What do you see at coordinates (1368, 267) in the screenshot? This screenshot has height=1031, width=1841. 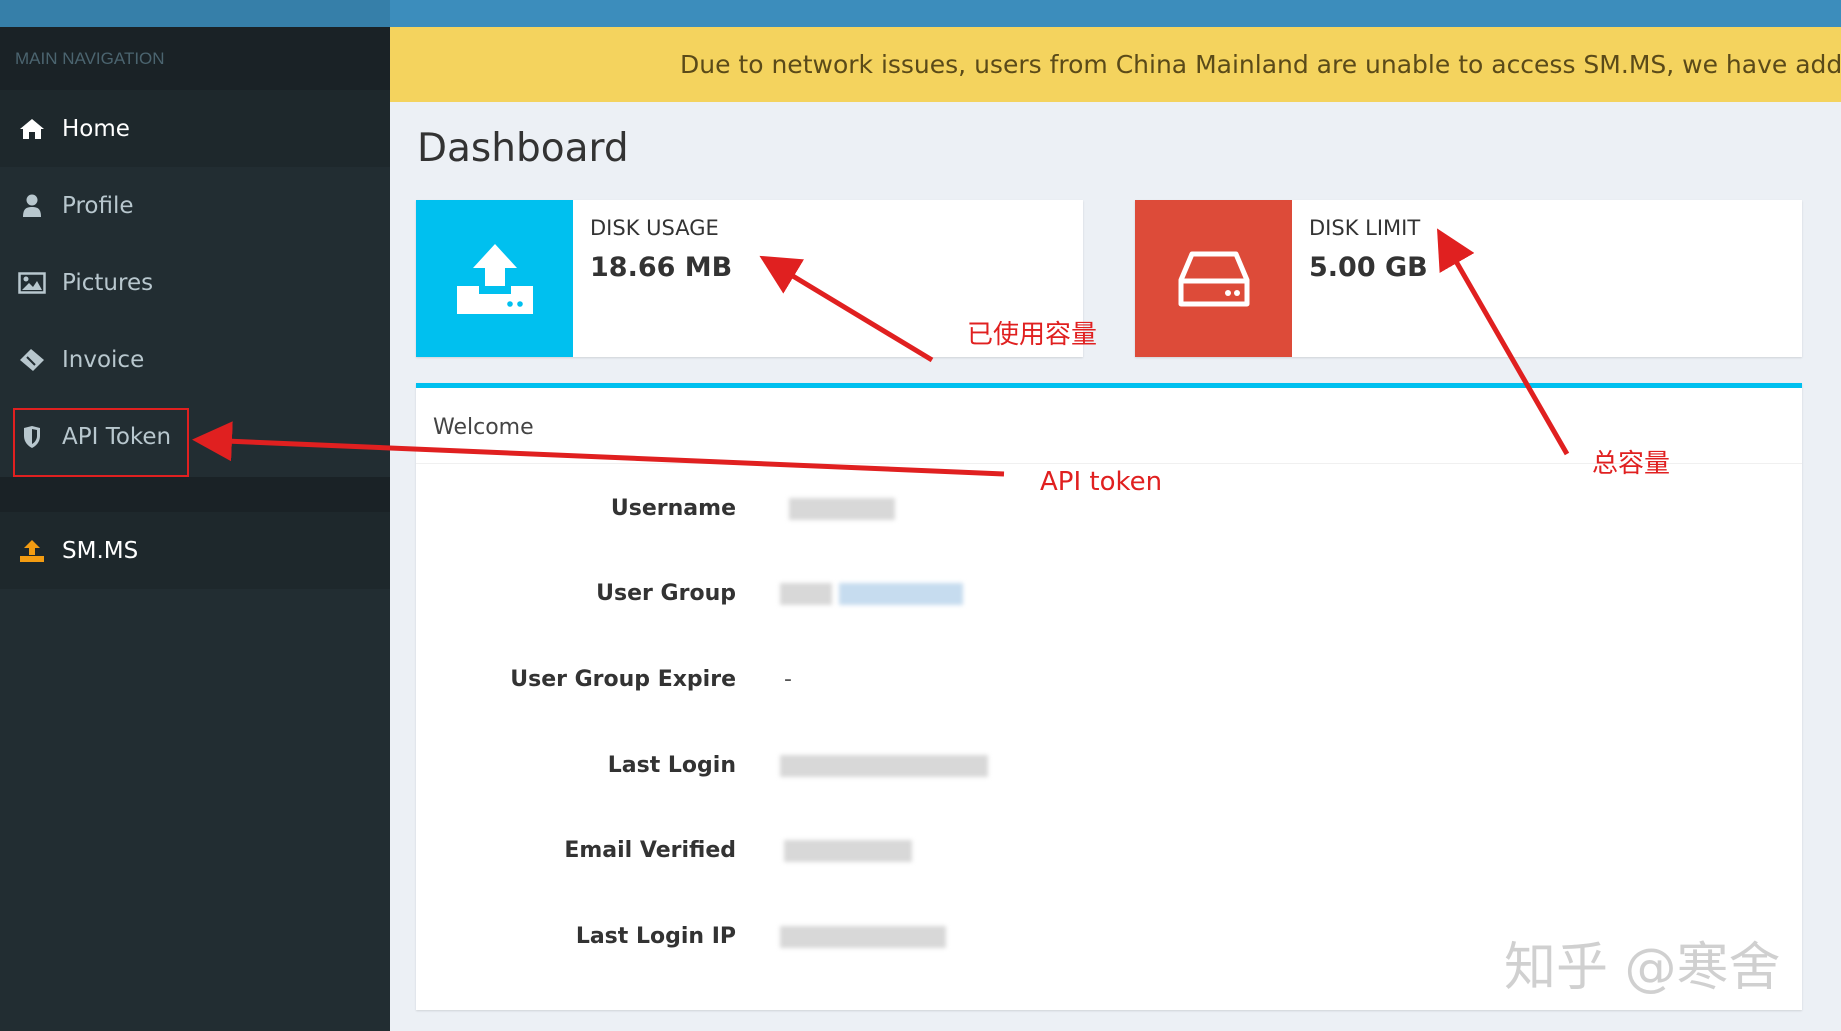 I see `disk-limit-value: 5.00 GB` at bounding box center [1368, 267].